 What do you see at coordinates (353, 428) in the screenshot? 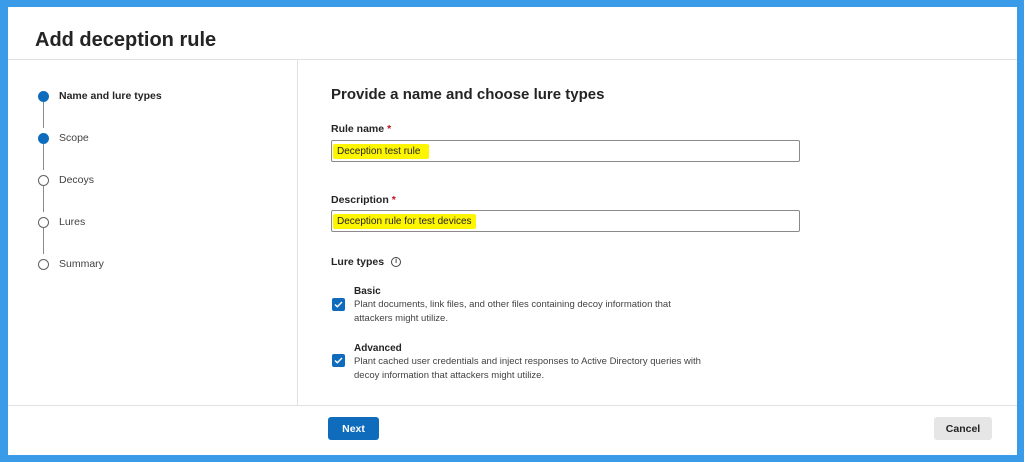
I see `next-button: Next` at bounding box center [353, 428].